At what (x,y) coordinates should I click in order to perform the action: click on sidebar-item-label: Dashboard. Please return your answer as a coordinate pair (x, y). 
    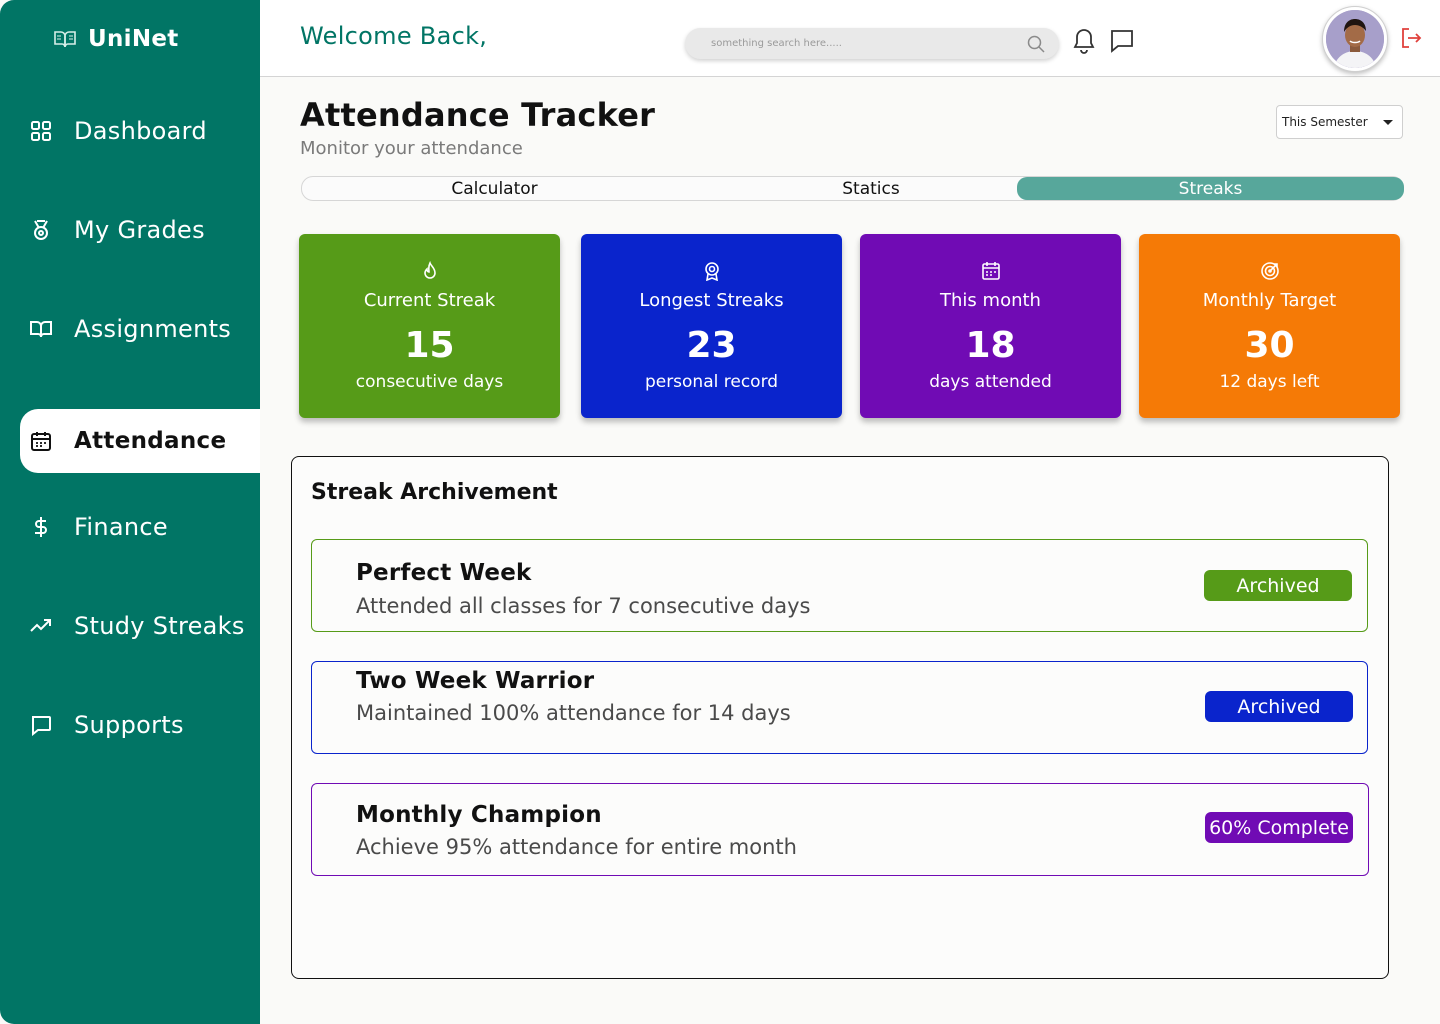
    Looking at the image, I should click on (140, 131).